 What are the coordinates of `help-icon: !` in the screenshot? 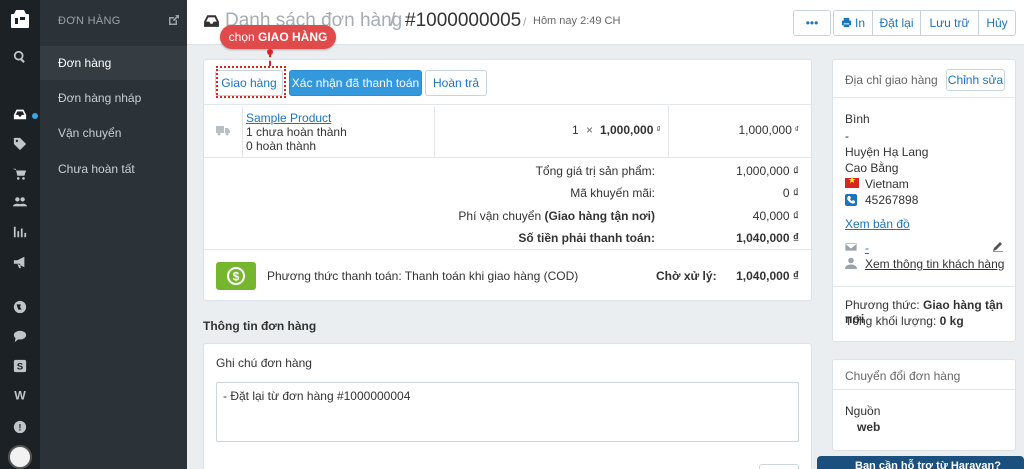 It's located at (20, 427).